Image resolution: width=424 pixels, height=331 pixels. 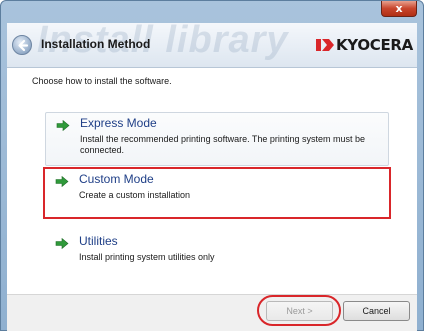 I want to click on next-button: Next >, so click(x=299, y=311).